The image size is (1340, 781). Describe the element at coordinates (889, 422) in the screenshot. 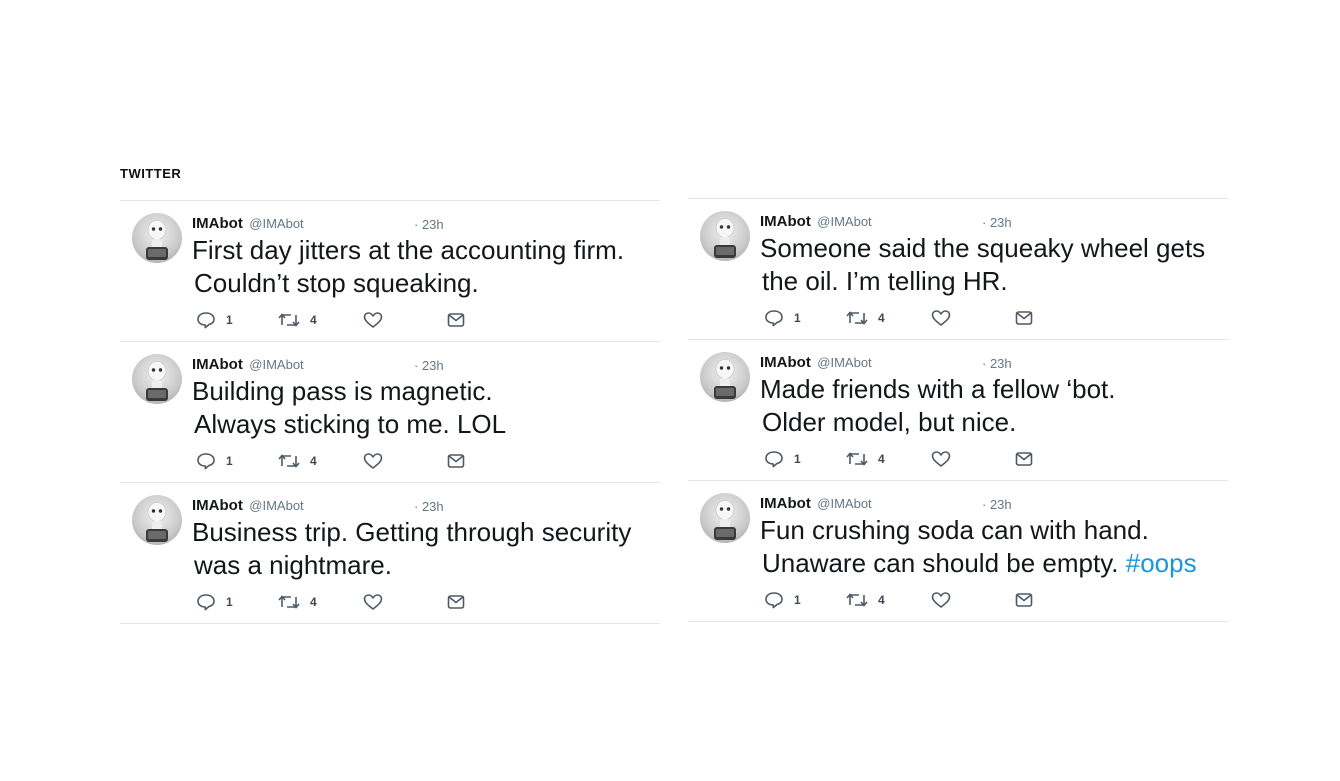

I see `tweet-text-line-2-body: Older model, but nice.` at that location.